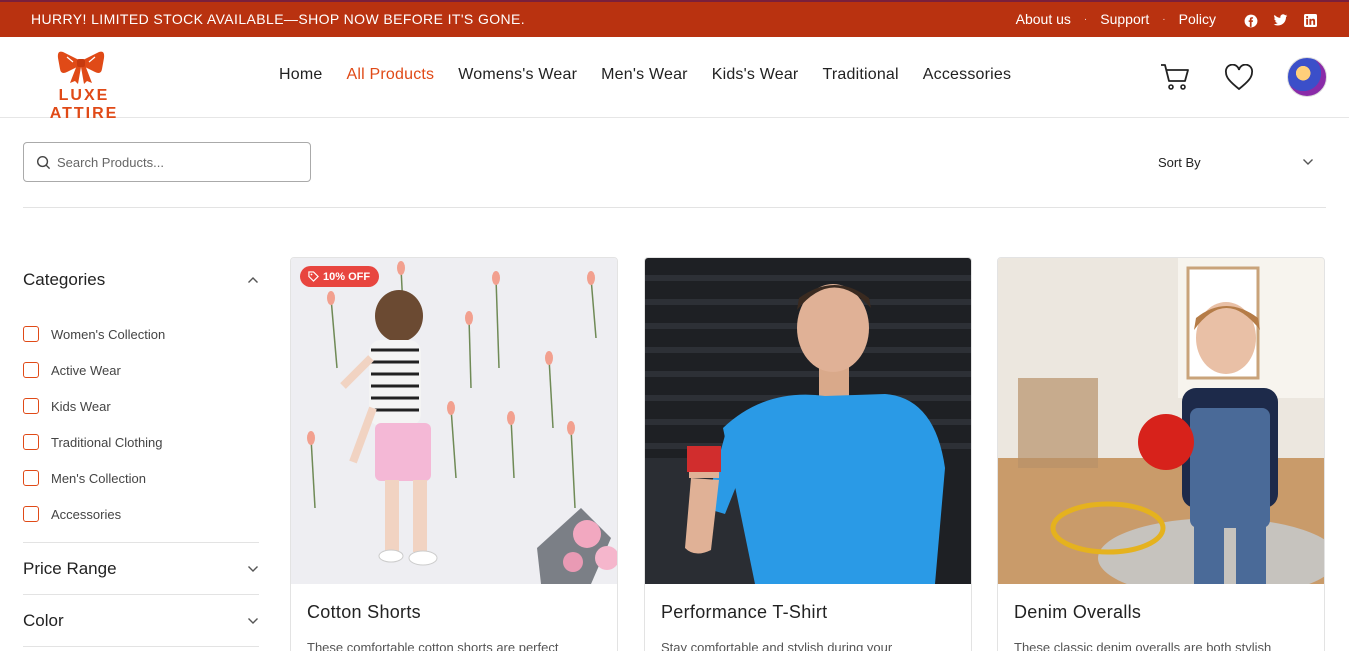 The image size is (1349, 651). Describe the element at coordinates (108, 334) in the screenshot. I see `category-label: Women's Collection` at that location.